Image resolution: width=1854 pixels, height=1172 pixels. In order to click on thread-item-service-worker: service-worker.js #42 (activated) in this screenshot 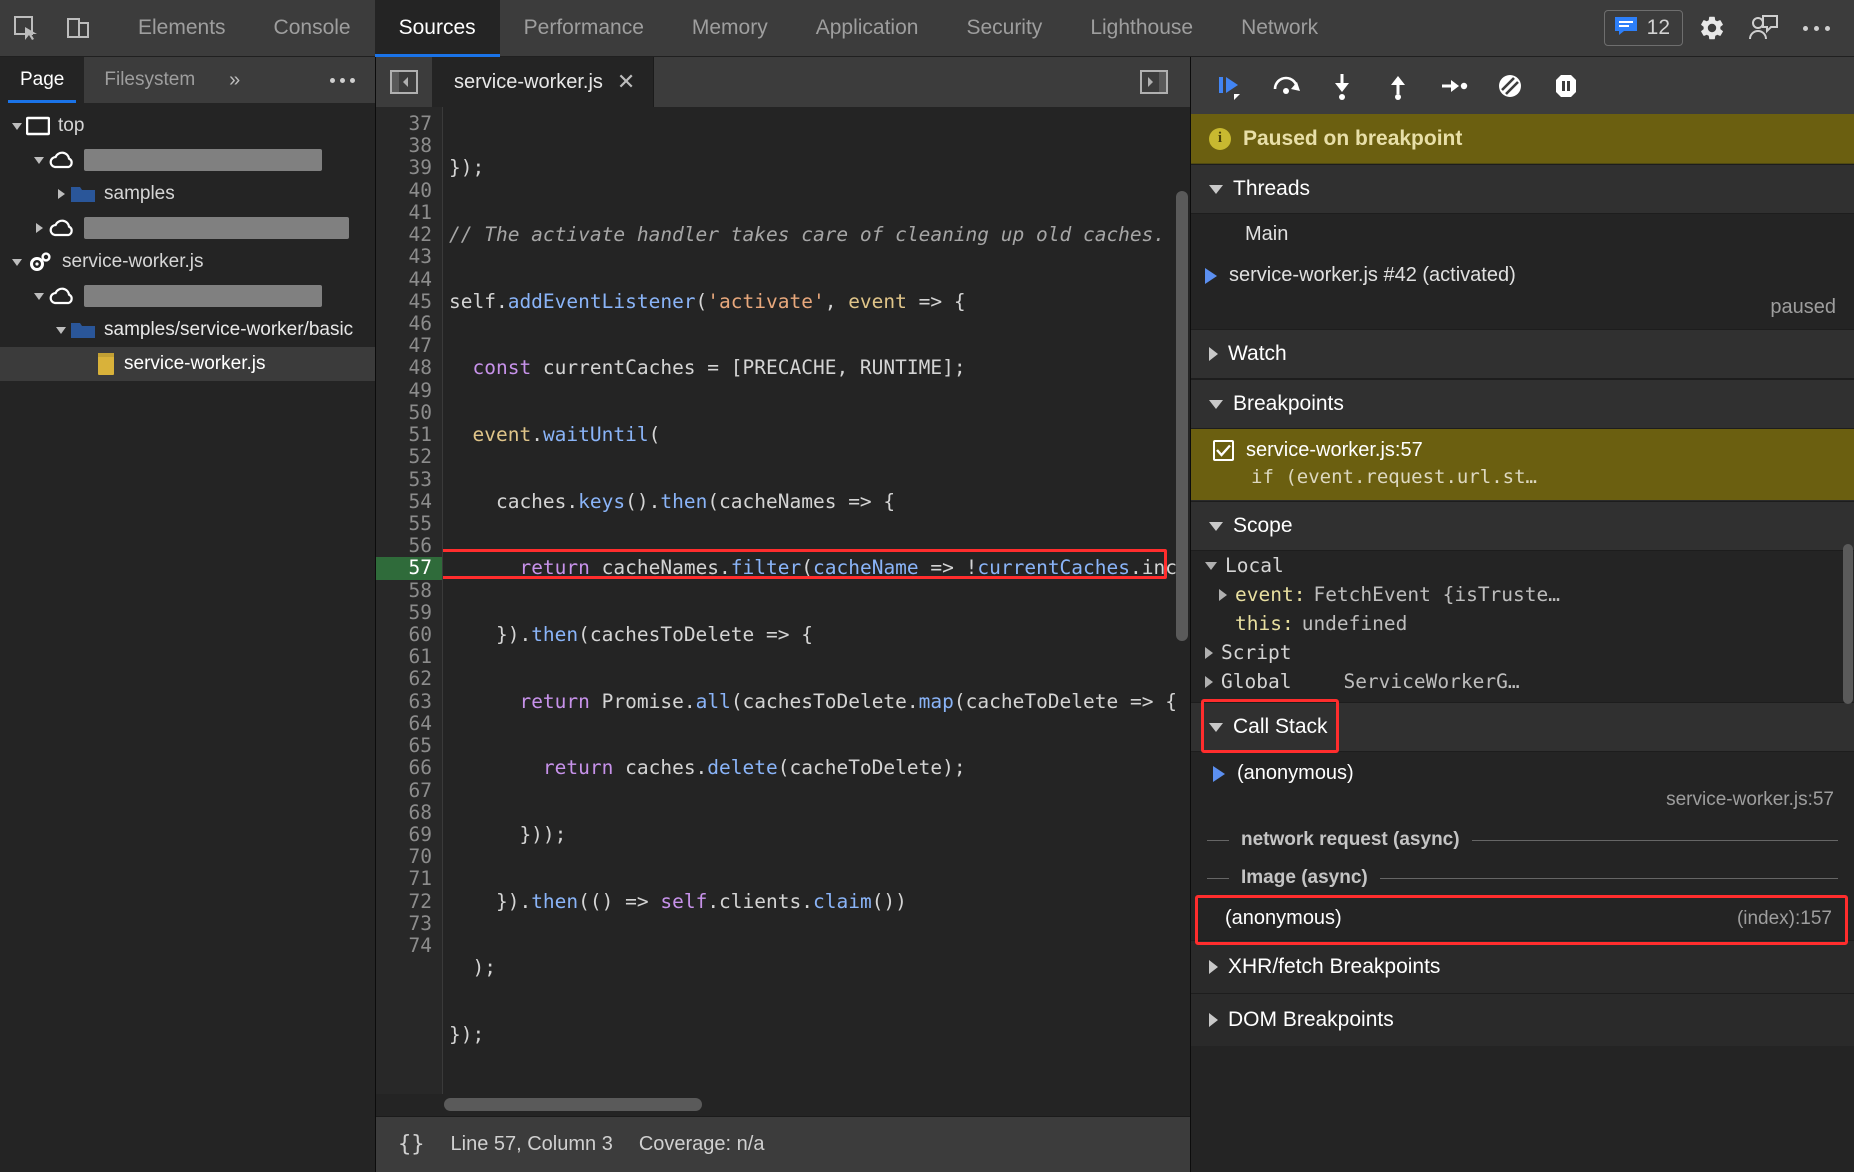, I will do `click(1522, 275)`.